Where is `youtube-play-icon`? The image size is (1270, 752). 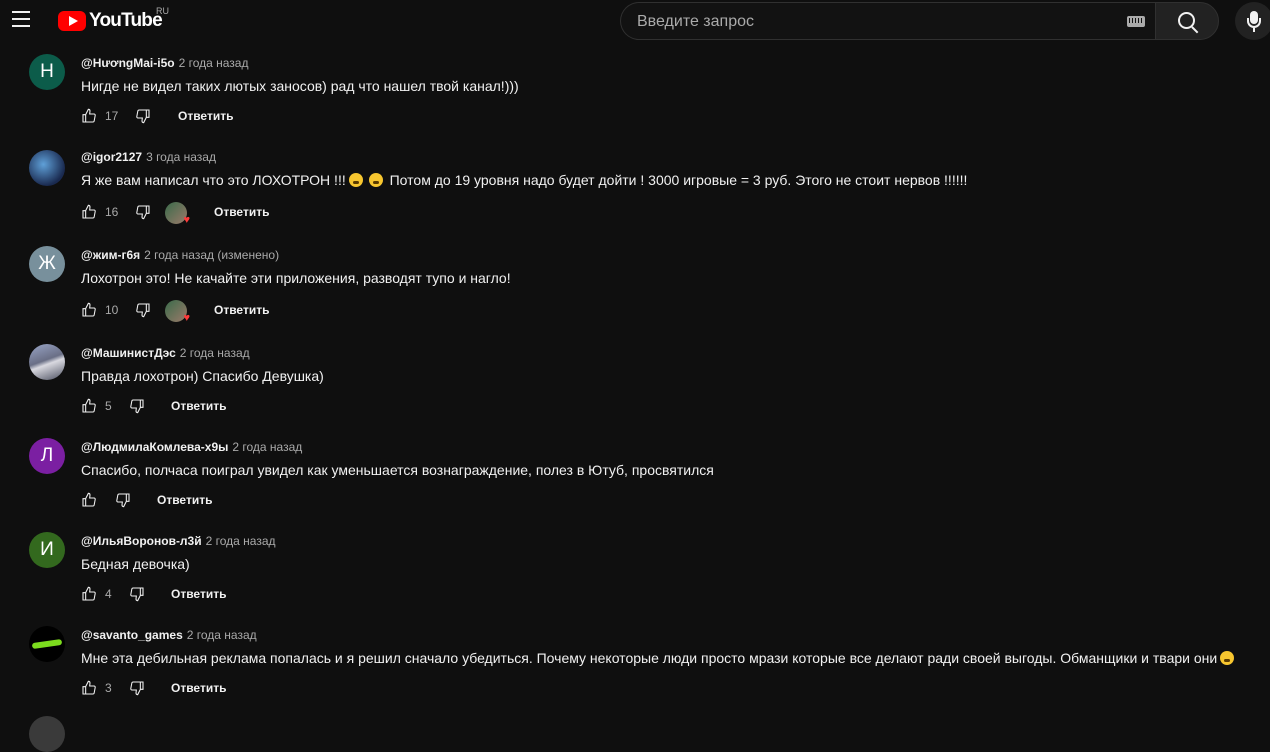
youtube-play-icon is located at coordinates (72, 21).